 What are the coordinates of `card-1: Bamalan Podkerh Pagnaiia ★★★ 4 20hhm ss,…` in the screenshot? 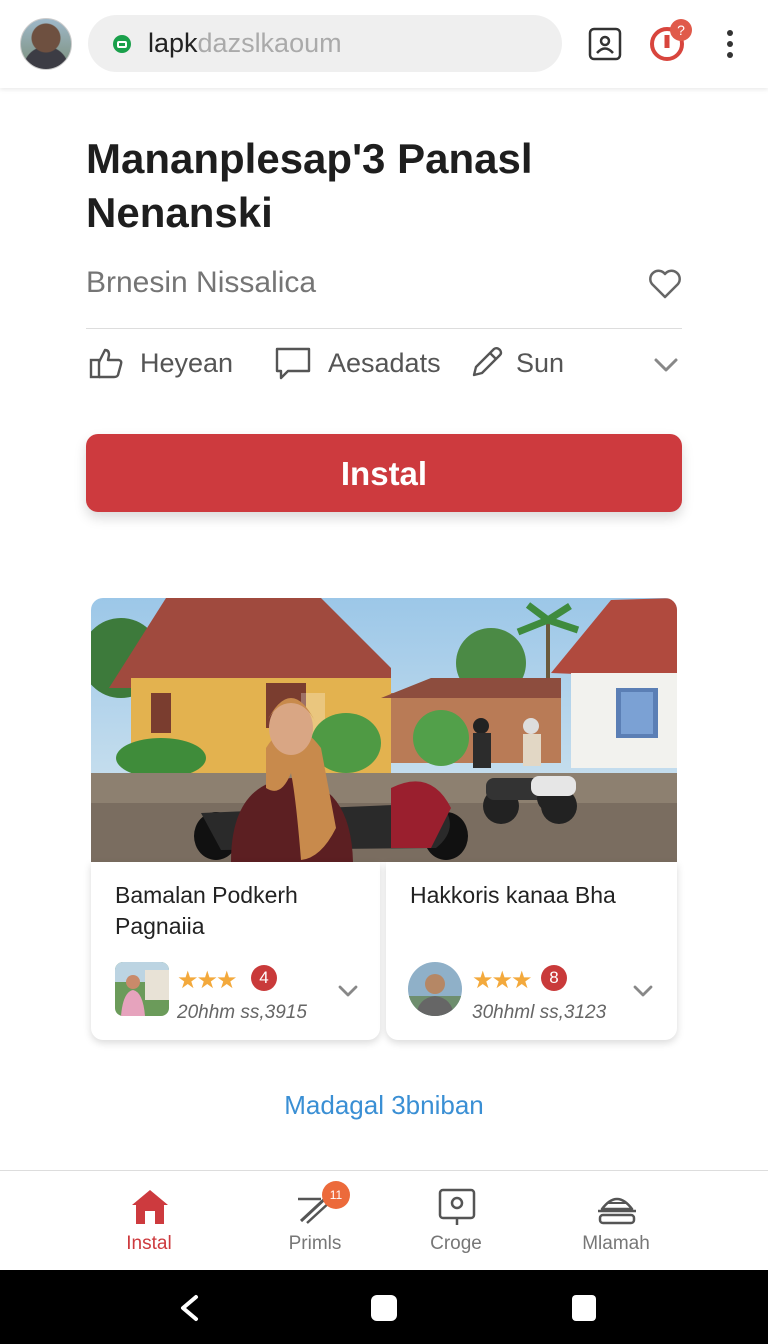 It's located at (235, 951).